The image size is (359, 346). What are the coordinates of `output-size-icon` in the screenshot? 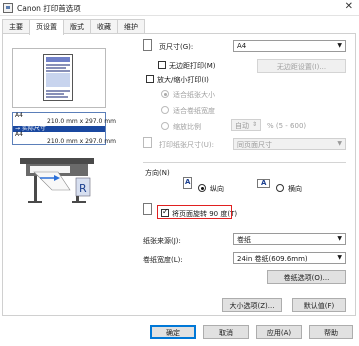 It's located at (147, 142).